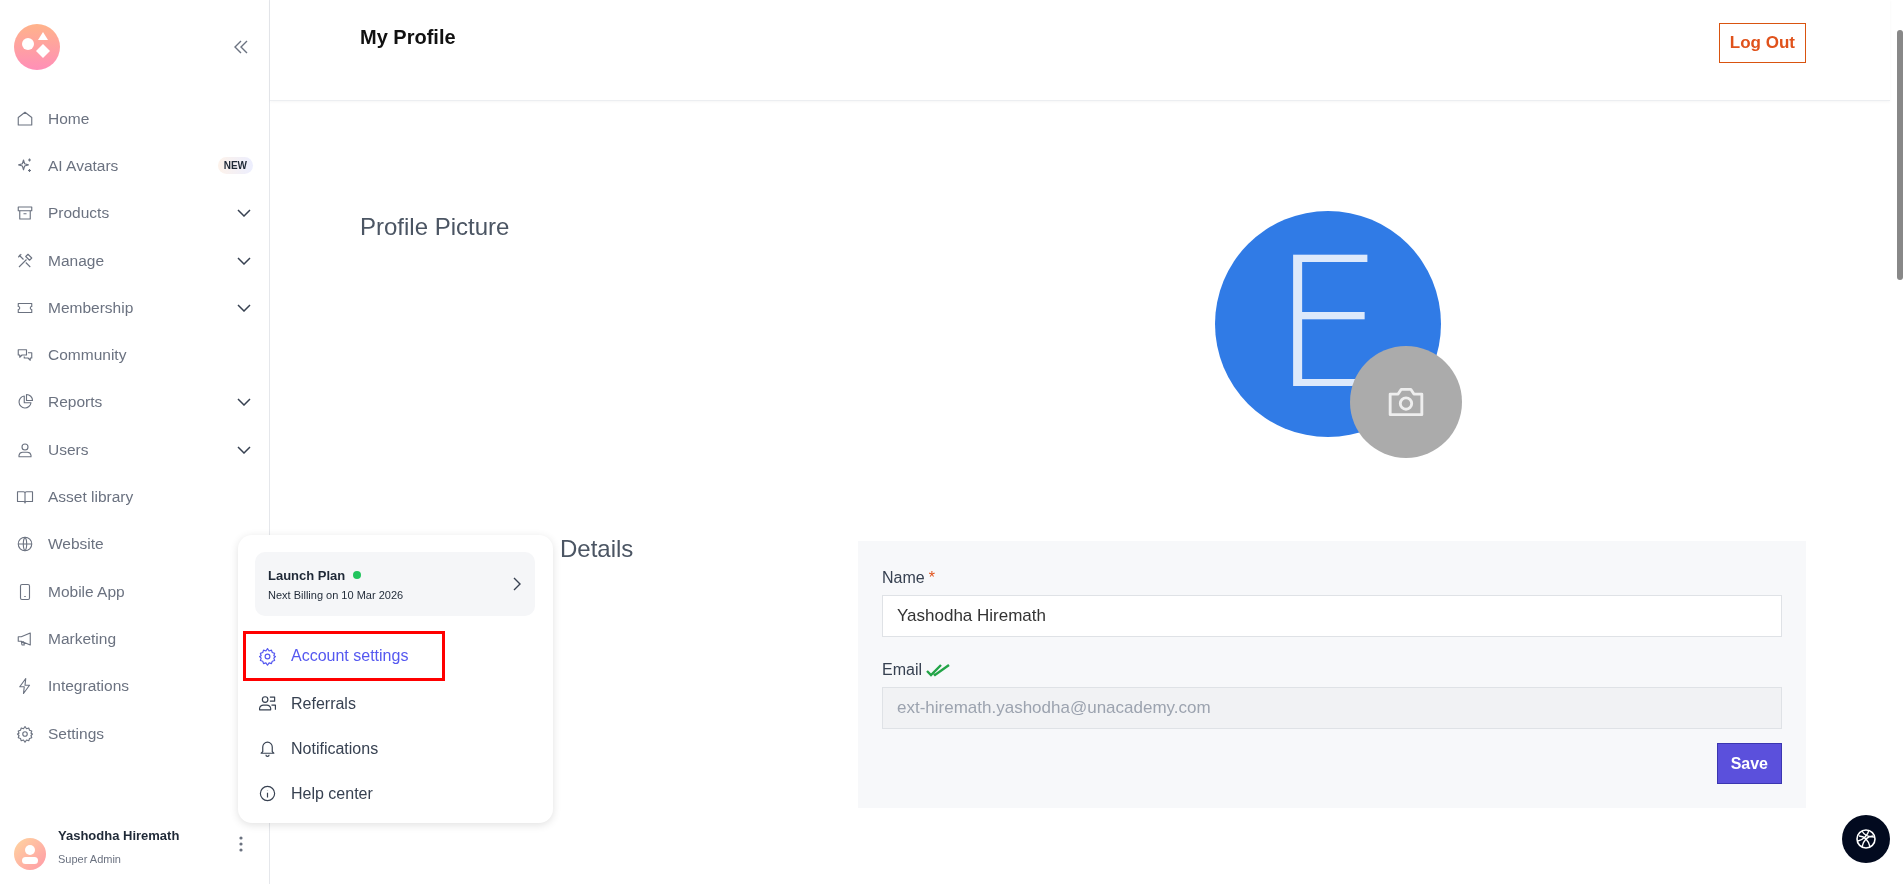  What do you see at coordinates (135, 497) in the screenshot?
I see `nav-item: Asset library` at bounding box center [135, 497].